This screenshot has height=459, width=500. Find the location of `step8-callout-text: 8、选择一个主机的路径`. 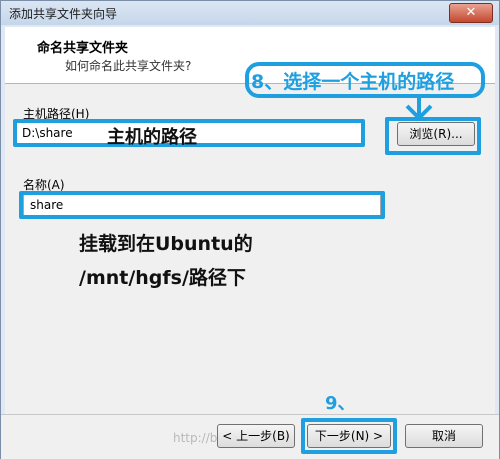

step8-callout-text: 8、选择一个主机的路径 is located at coordinates (353, 82).